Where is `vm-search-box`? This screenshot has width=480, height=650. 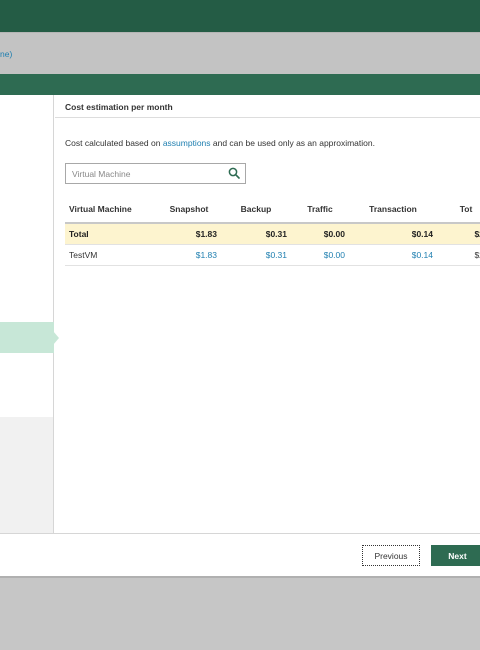
vm-search-box is located at coordinates (155, 173).